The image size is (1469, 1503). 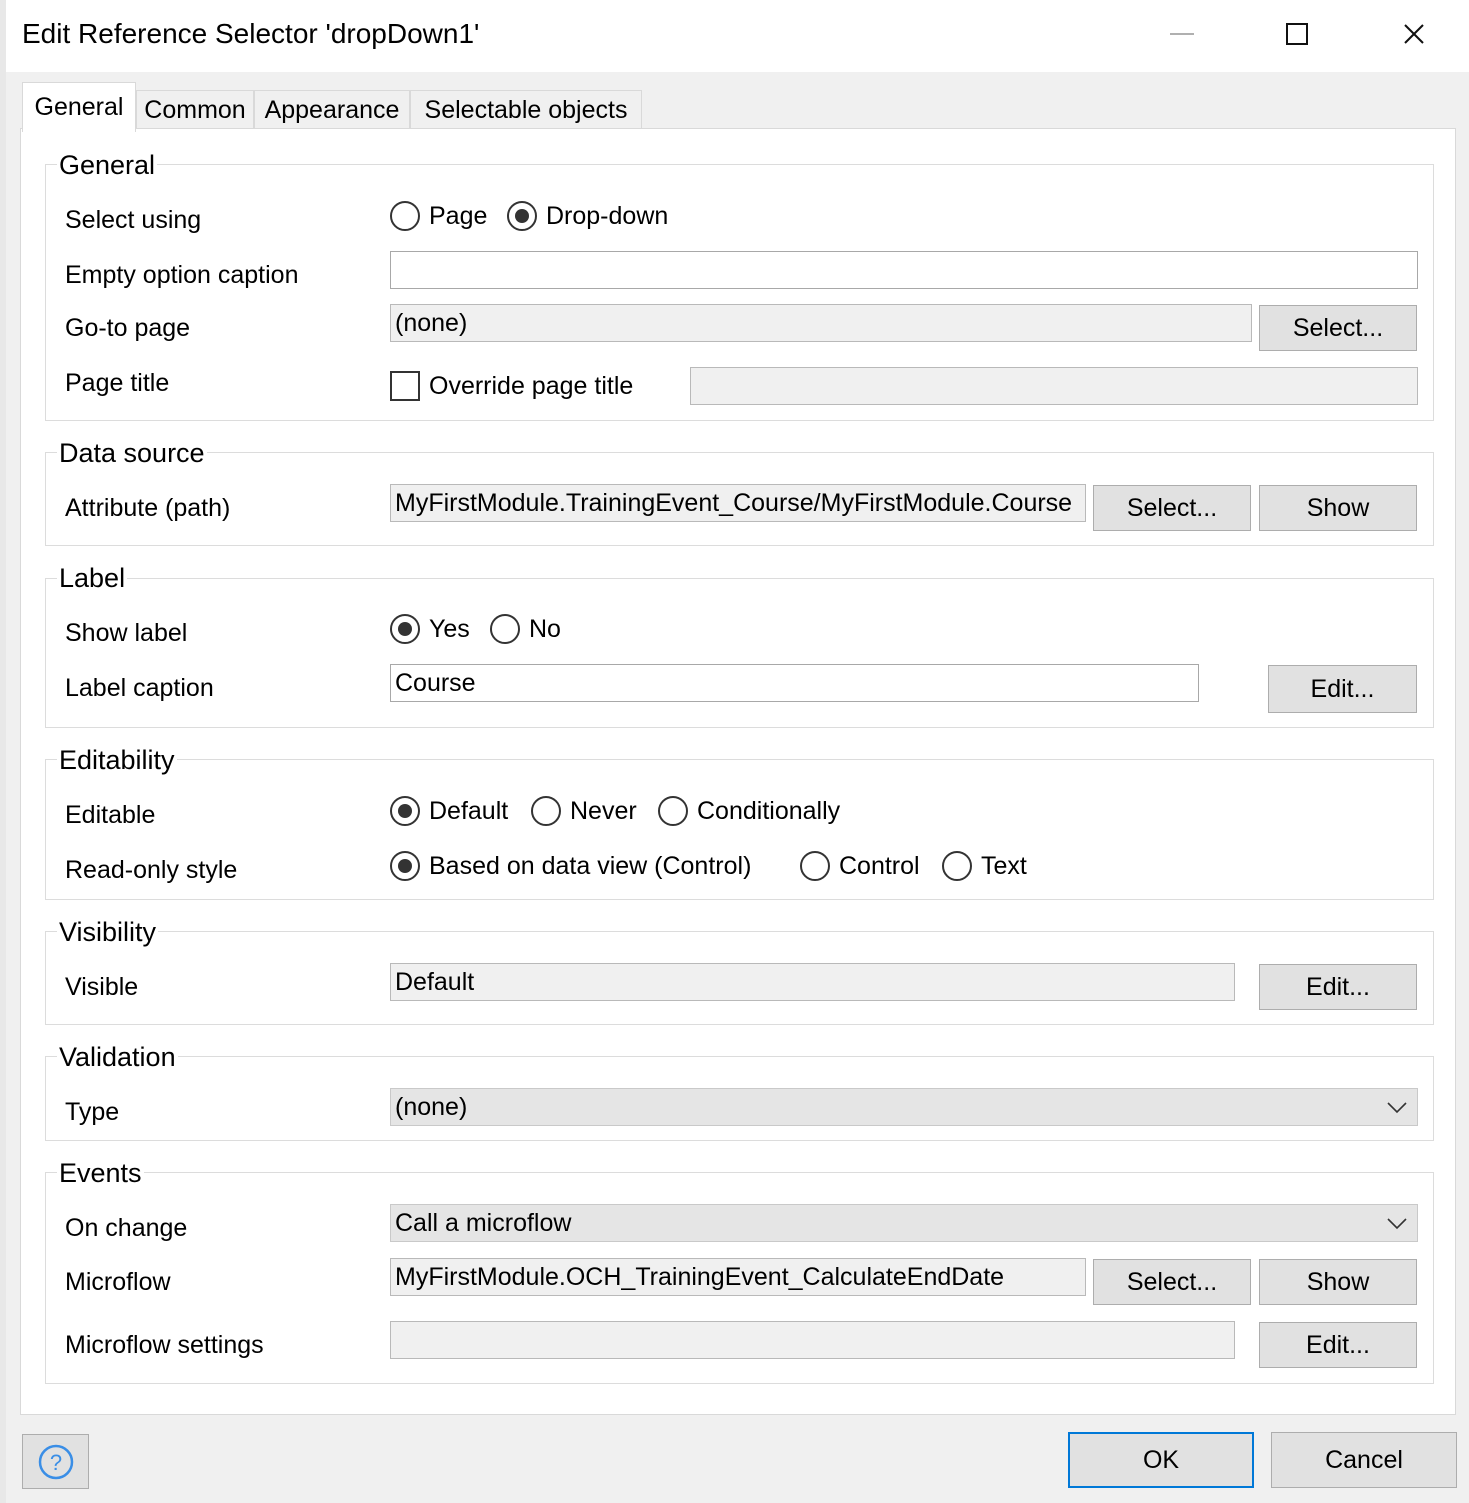 What do you see at coordinates (117, 760) in the screenshot?
I see `group-title-editability: Editability` at bounding box center [117, 760].